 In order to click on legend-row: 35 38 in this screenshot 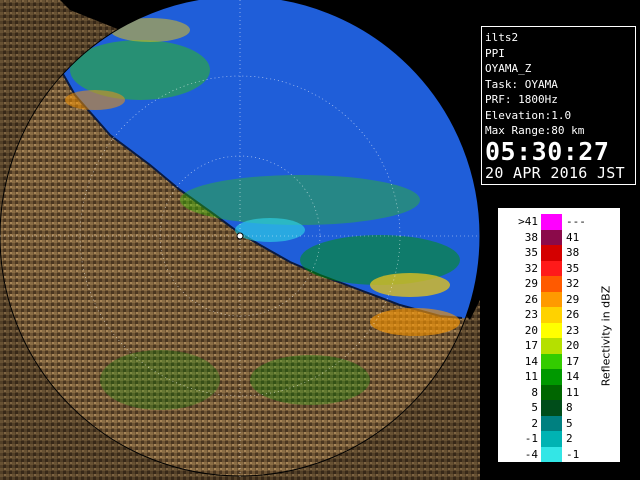, I will do `click(560, 253)`.